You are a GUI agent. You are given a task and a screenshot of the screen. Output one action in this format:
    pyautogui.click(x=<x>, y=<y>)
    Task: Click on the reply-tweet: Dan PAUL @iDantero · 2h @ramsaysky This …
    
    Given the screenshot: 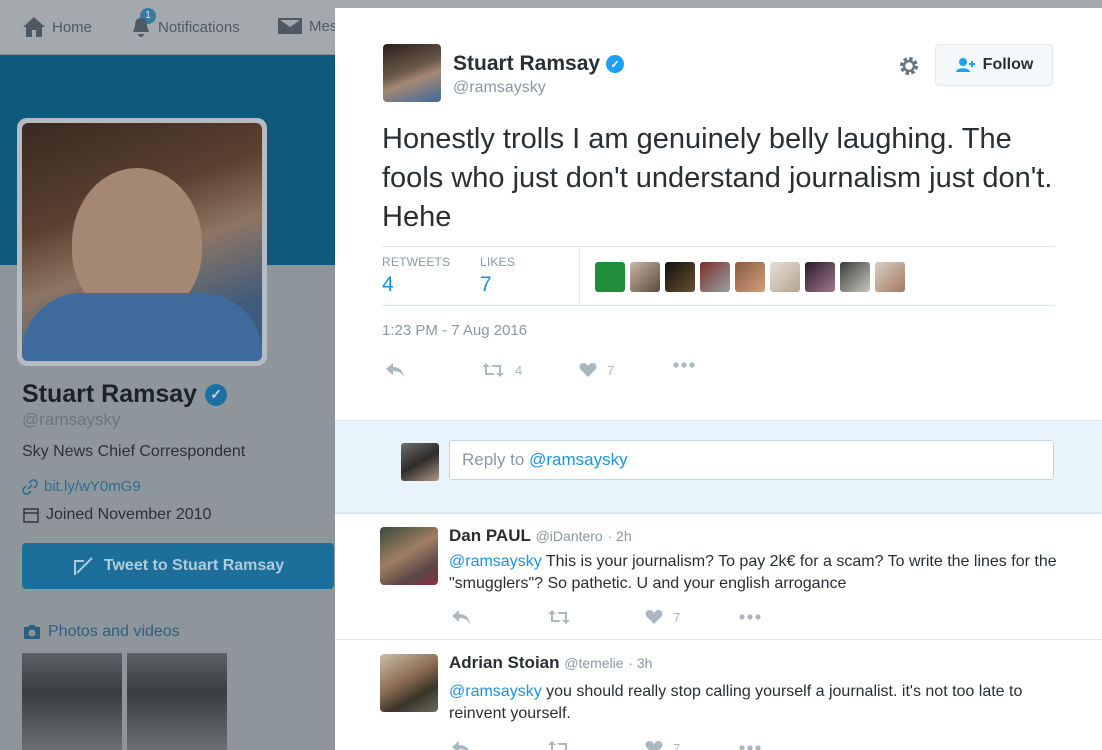 What is the action you would take?
    pyautogui.click(x=718, y=575)
    